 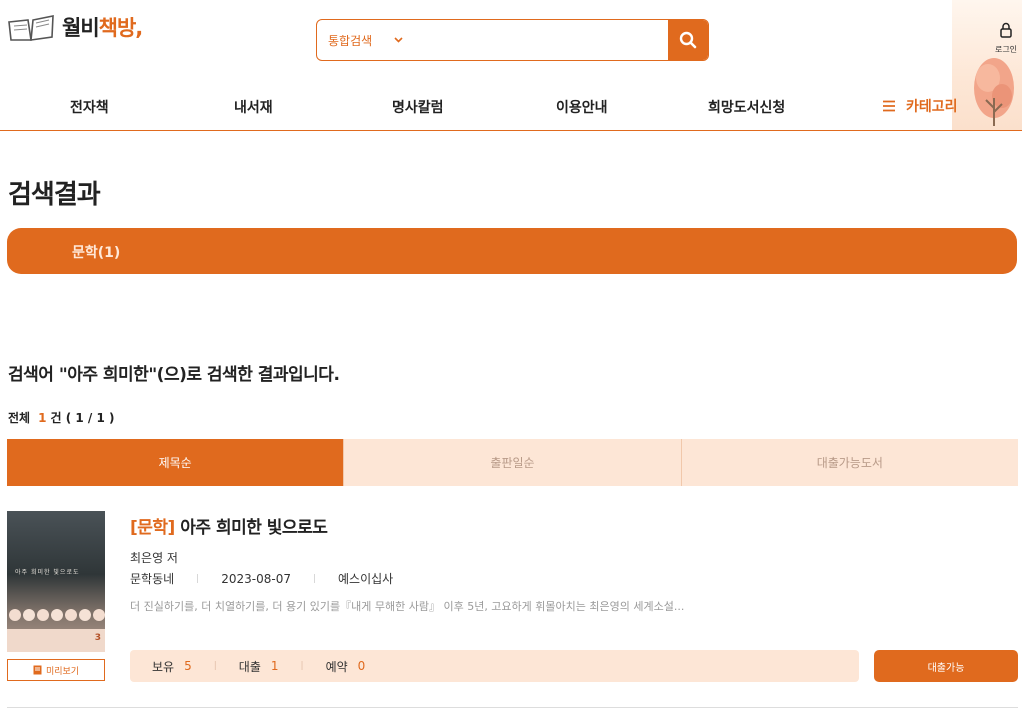 I want to click on stock-loaned-label: 대출, so click(x=249, y=666).